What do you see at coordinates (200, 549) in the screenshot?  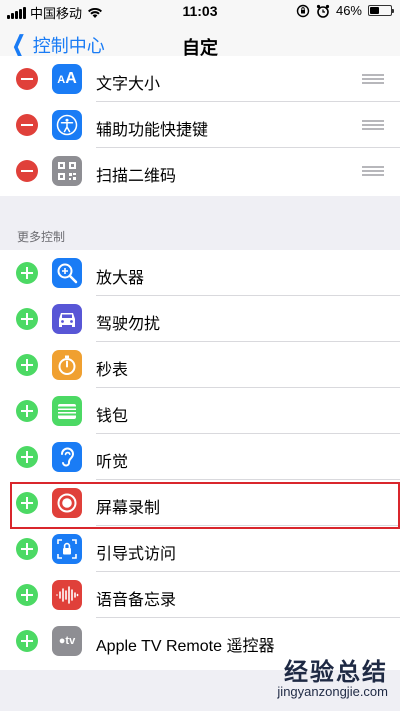 I see `list-item: 引导式访问` at bounding box center [200, 549].